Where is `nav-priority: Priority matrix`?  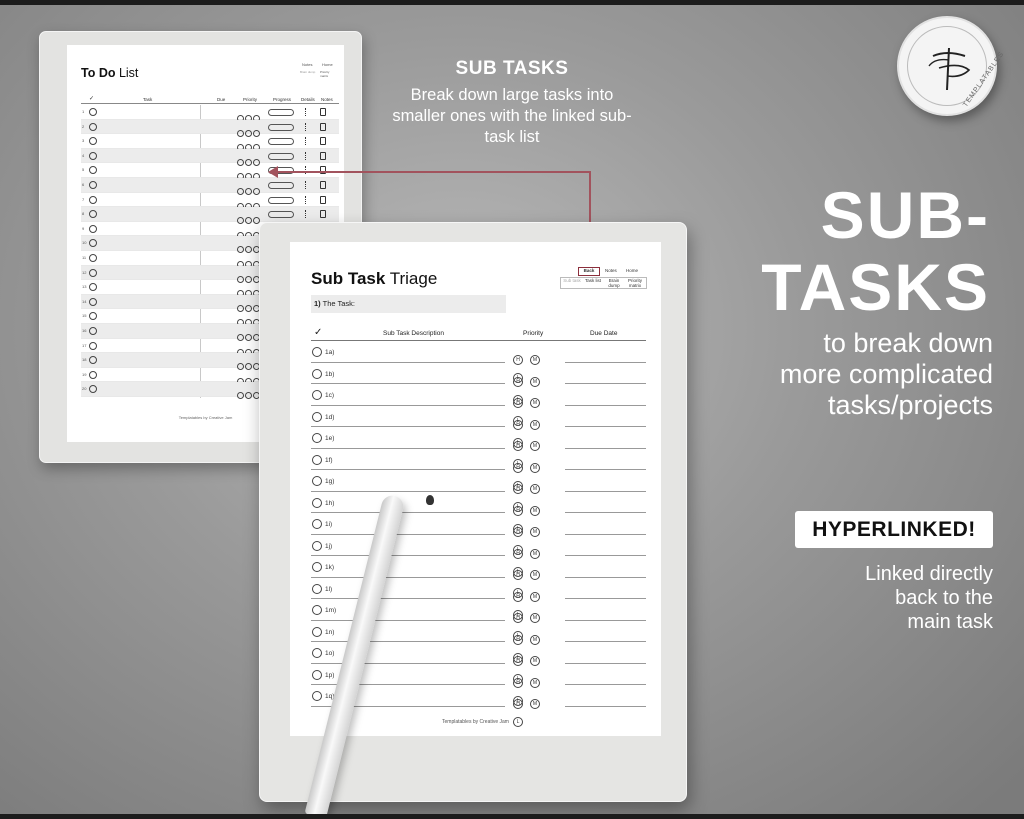 nav-priority: Priority matrix is located at coordinates (329, 74).